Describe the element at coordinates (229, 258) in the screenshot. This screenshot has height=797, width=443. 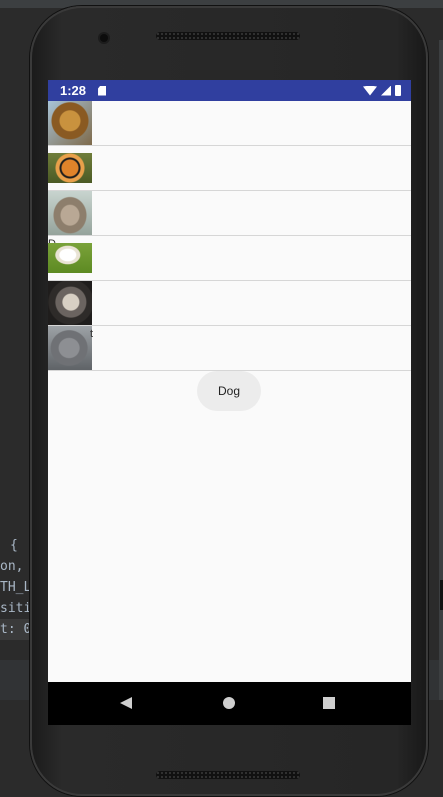
I see `list-item: D` at that location.